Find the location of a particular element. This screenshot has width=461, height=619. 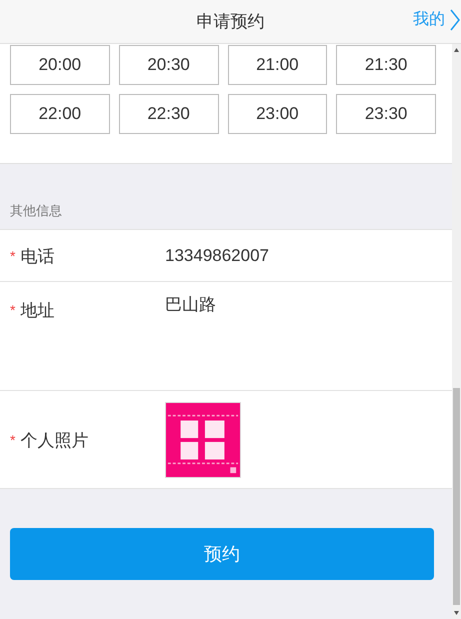

time-slot: 22:30 is located at coordinates (168, 114).